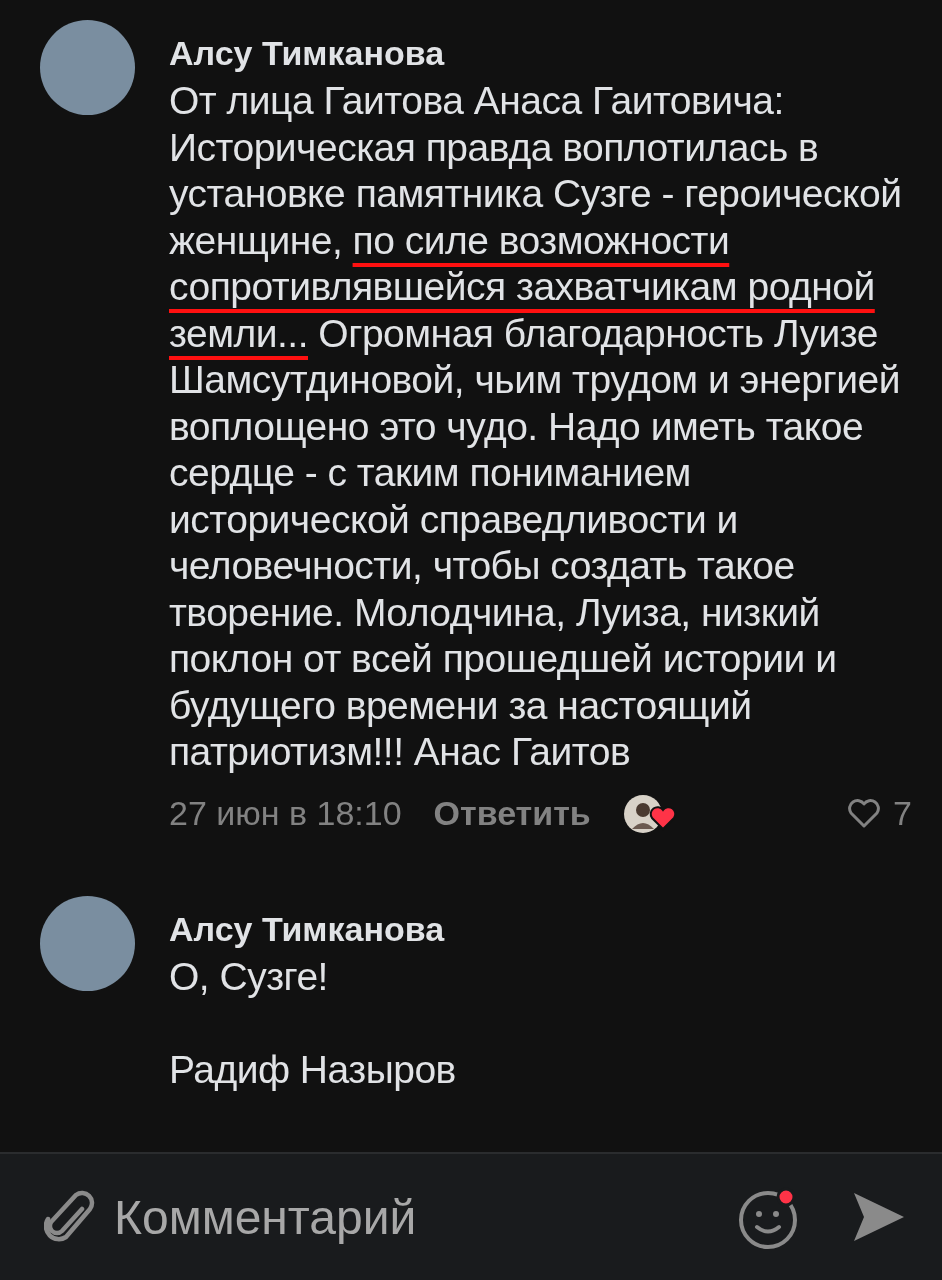 The height and width of the screenshot is (1280, 942). I want to click on comment-date: 27 июн в 18:10, so click(285, 813).